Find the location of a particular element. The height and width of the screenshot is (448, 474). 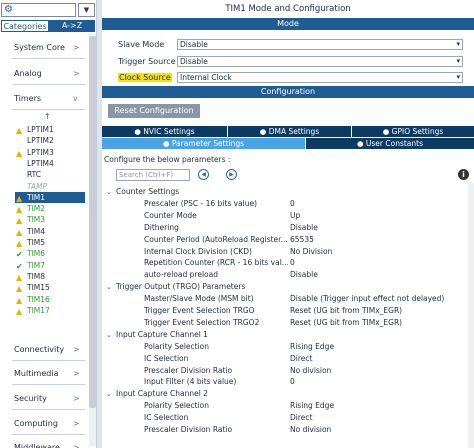

peripheral-item-lptim2: LPTIM2 is located at coordinates (40, 140).